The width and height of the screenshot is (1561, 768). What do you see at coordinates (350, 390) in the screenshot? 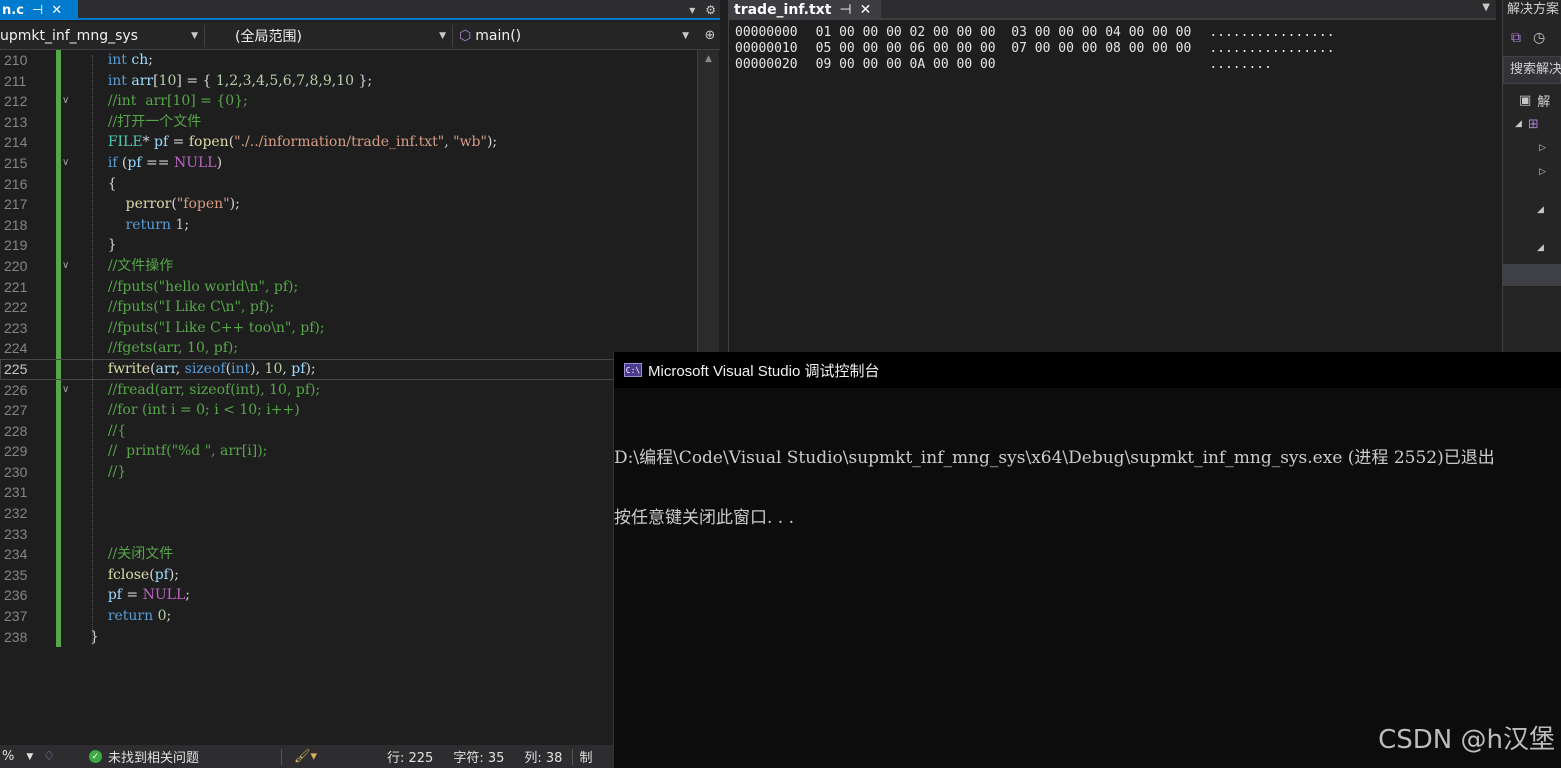
I see `code-line: 226 ∨ //fread(arr, sizeof(int), 10, pf);` at bounding box center [350, 390].